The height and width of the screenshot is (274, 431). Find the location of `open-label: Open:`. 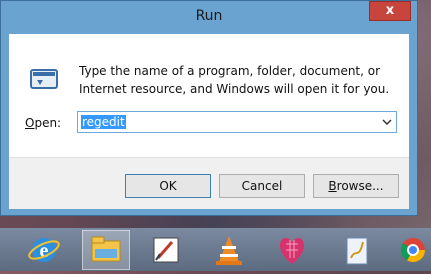

open-label: Open: is located at coordinates (43, 123).